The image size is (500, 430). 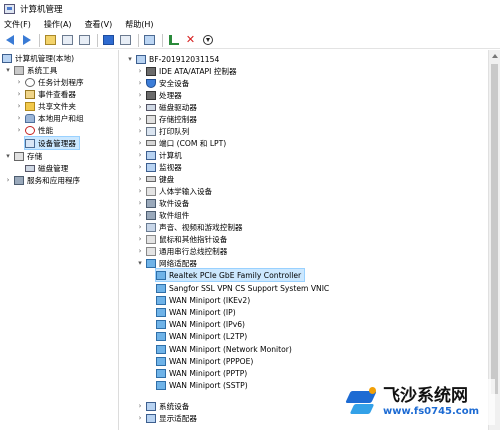 I want to click on device-item-wan-ikev2: WAN Miniport (IKEv2), so click(x=203, y=300).